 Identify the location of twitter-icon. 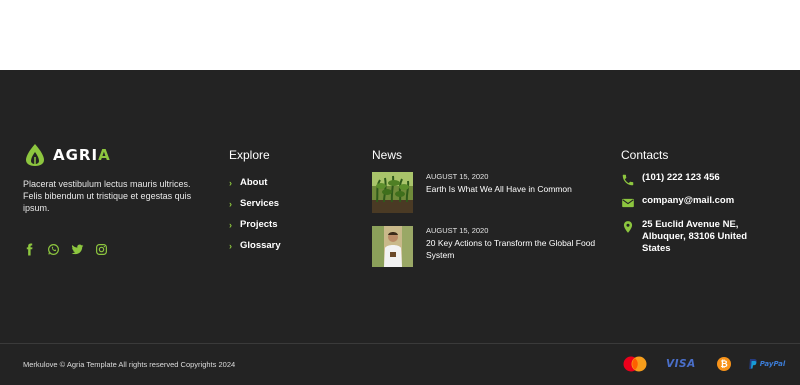
(77, 249).